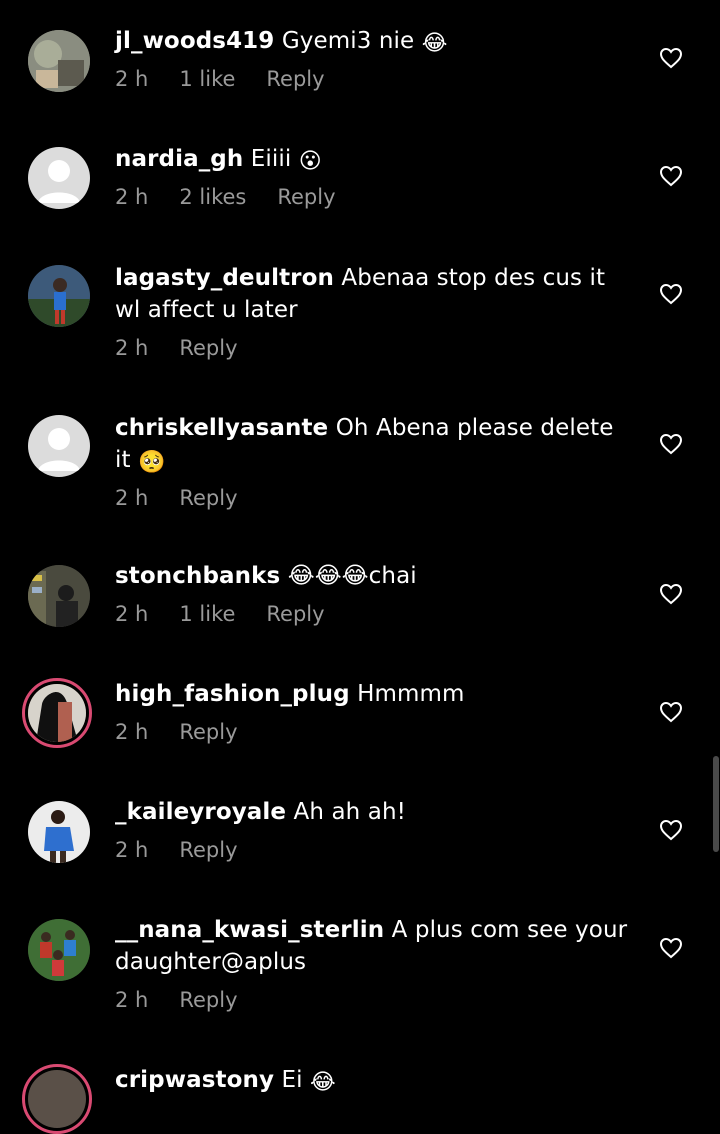 The width and height of the screenshot is (720, 1134). Describe the element at coordinates (352, 576) in the screenshot. I see `comment-text: 😂😂😂chai` at that location.